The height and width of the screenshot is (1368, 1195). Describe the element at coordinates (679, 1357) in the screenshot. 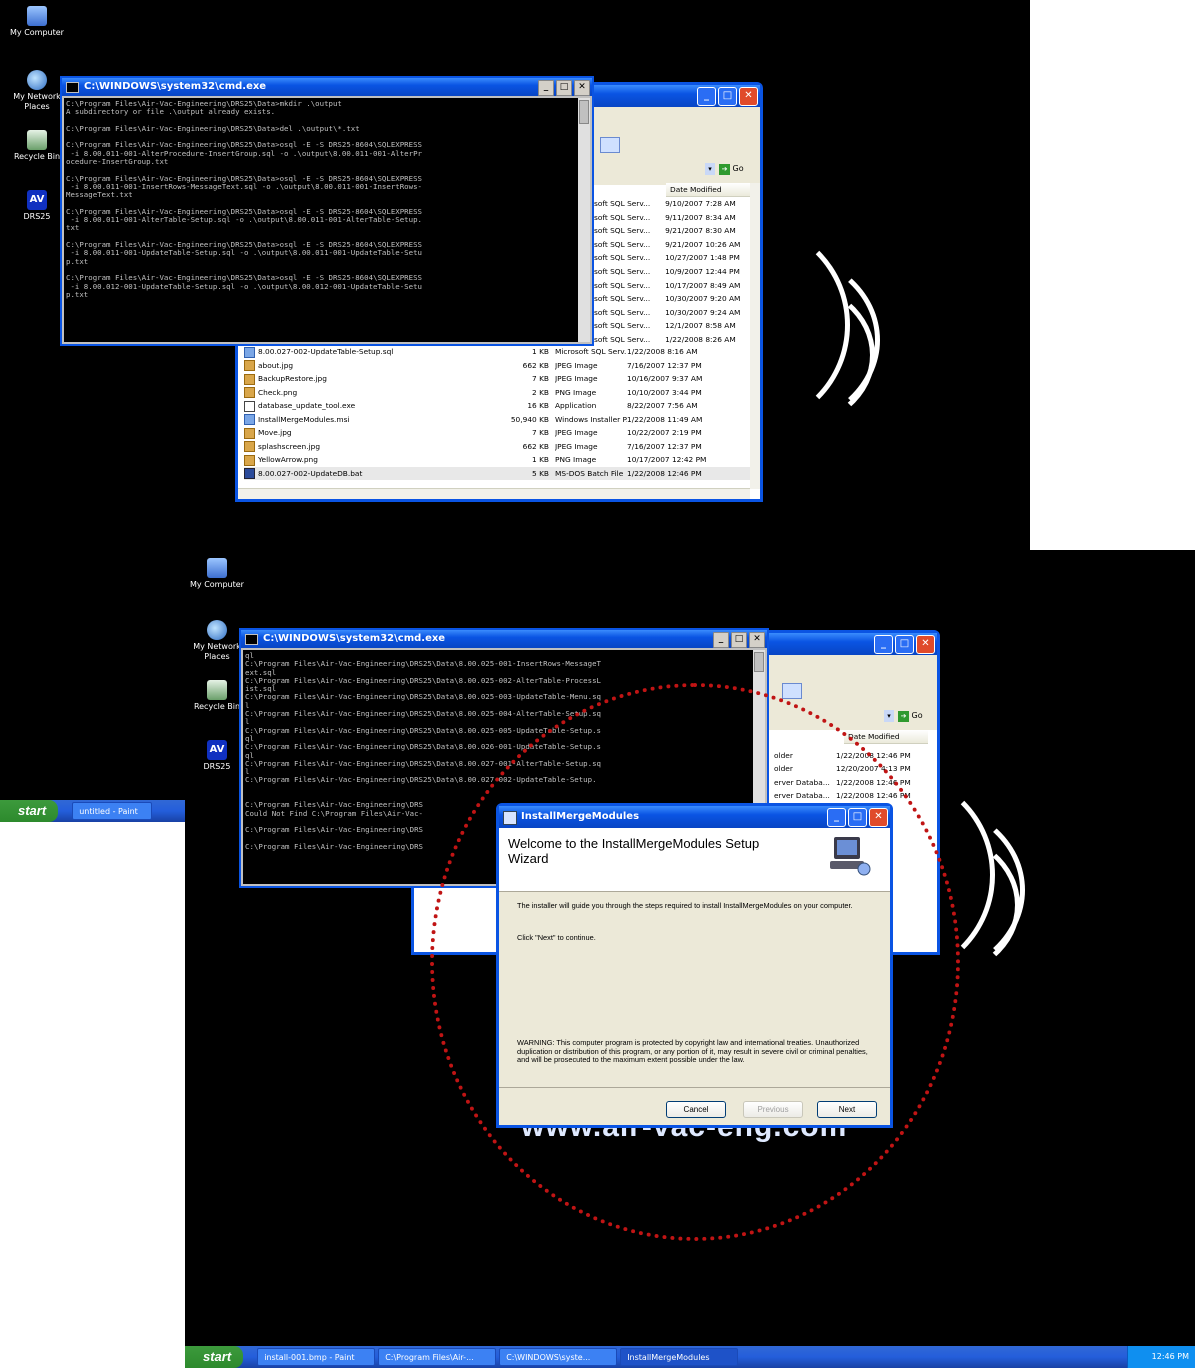

I see `taskbar-item-installer: InstallMergeModules` at that location.